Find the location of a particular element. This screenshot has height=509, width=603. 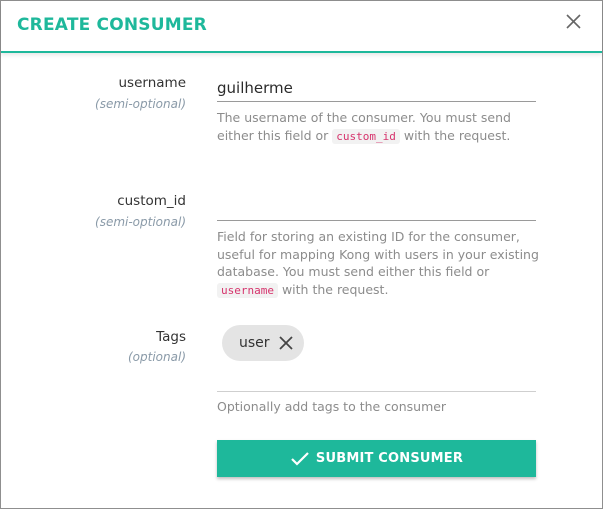

username-label: username is located at coordinates (152, 83).